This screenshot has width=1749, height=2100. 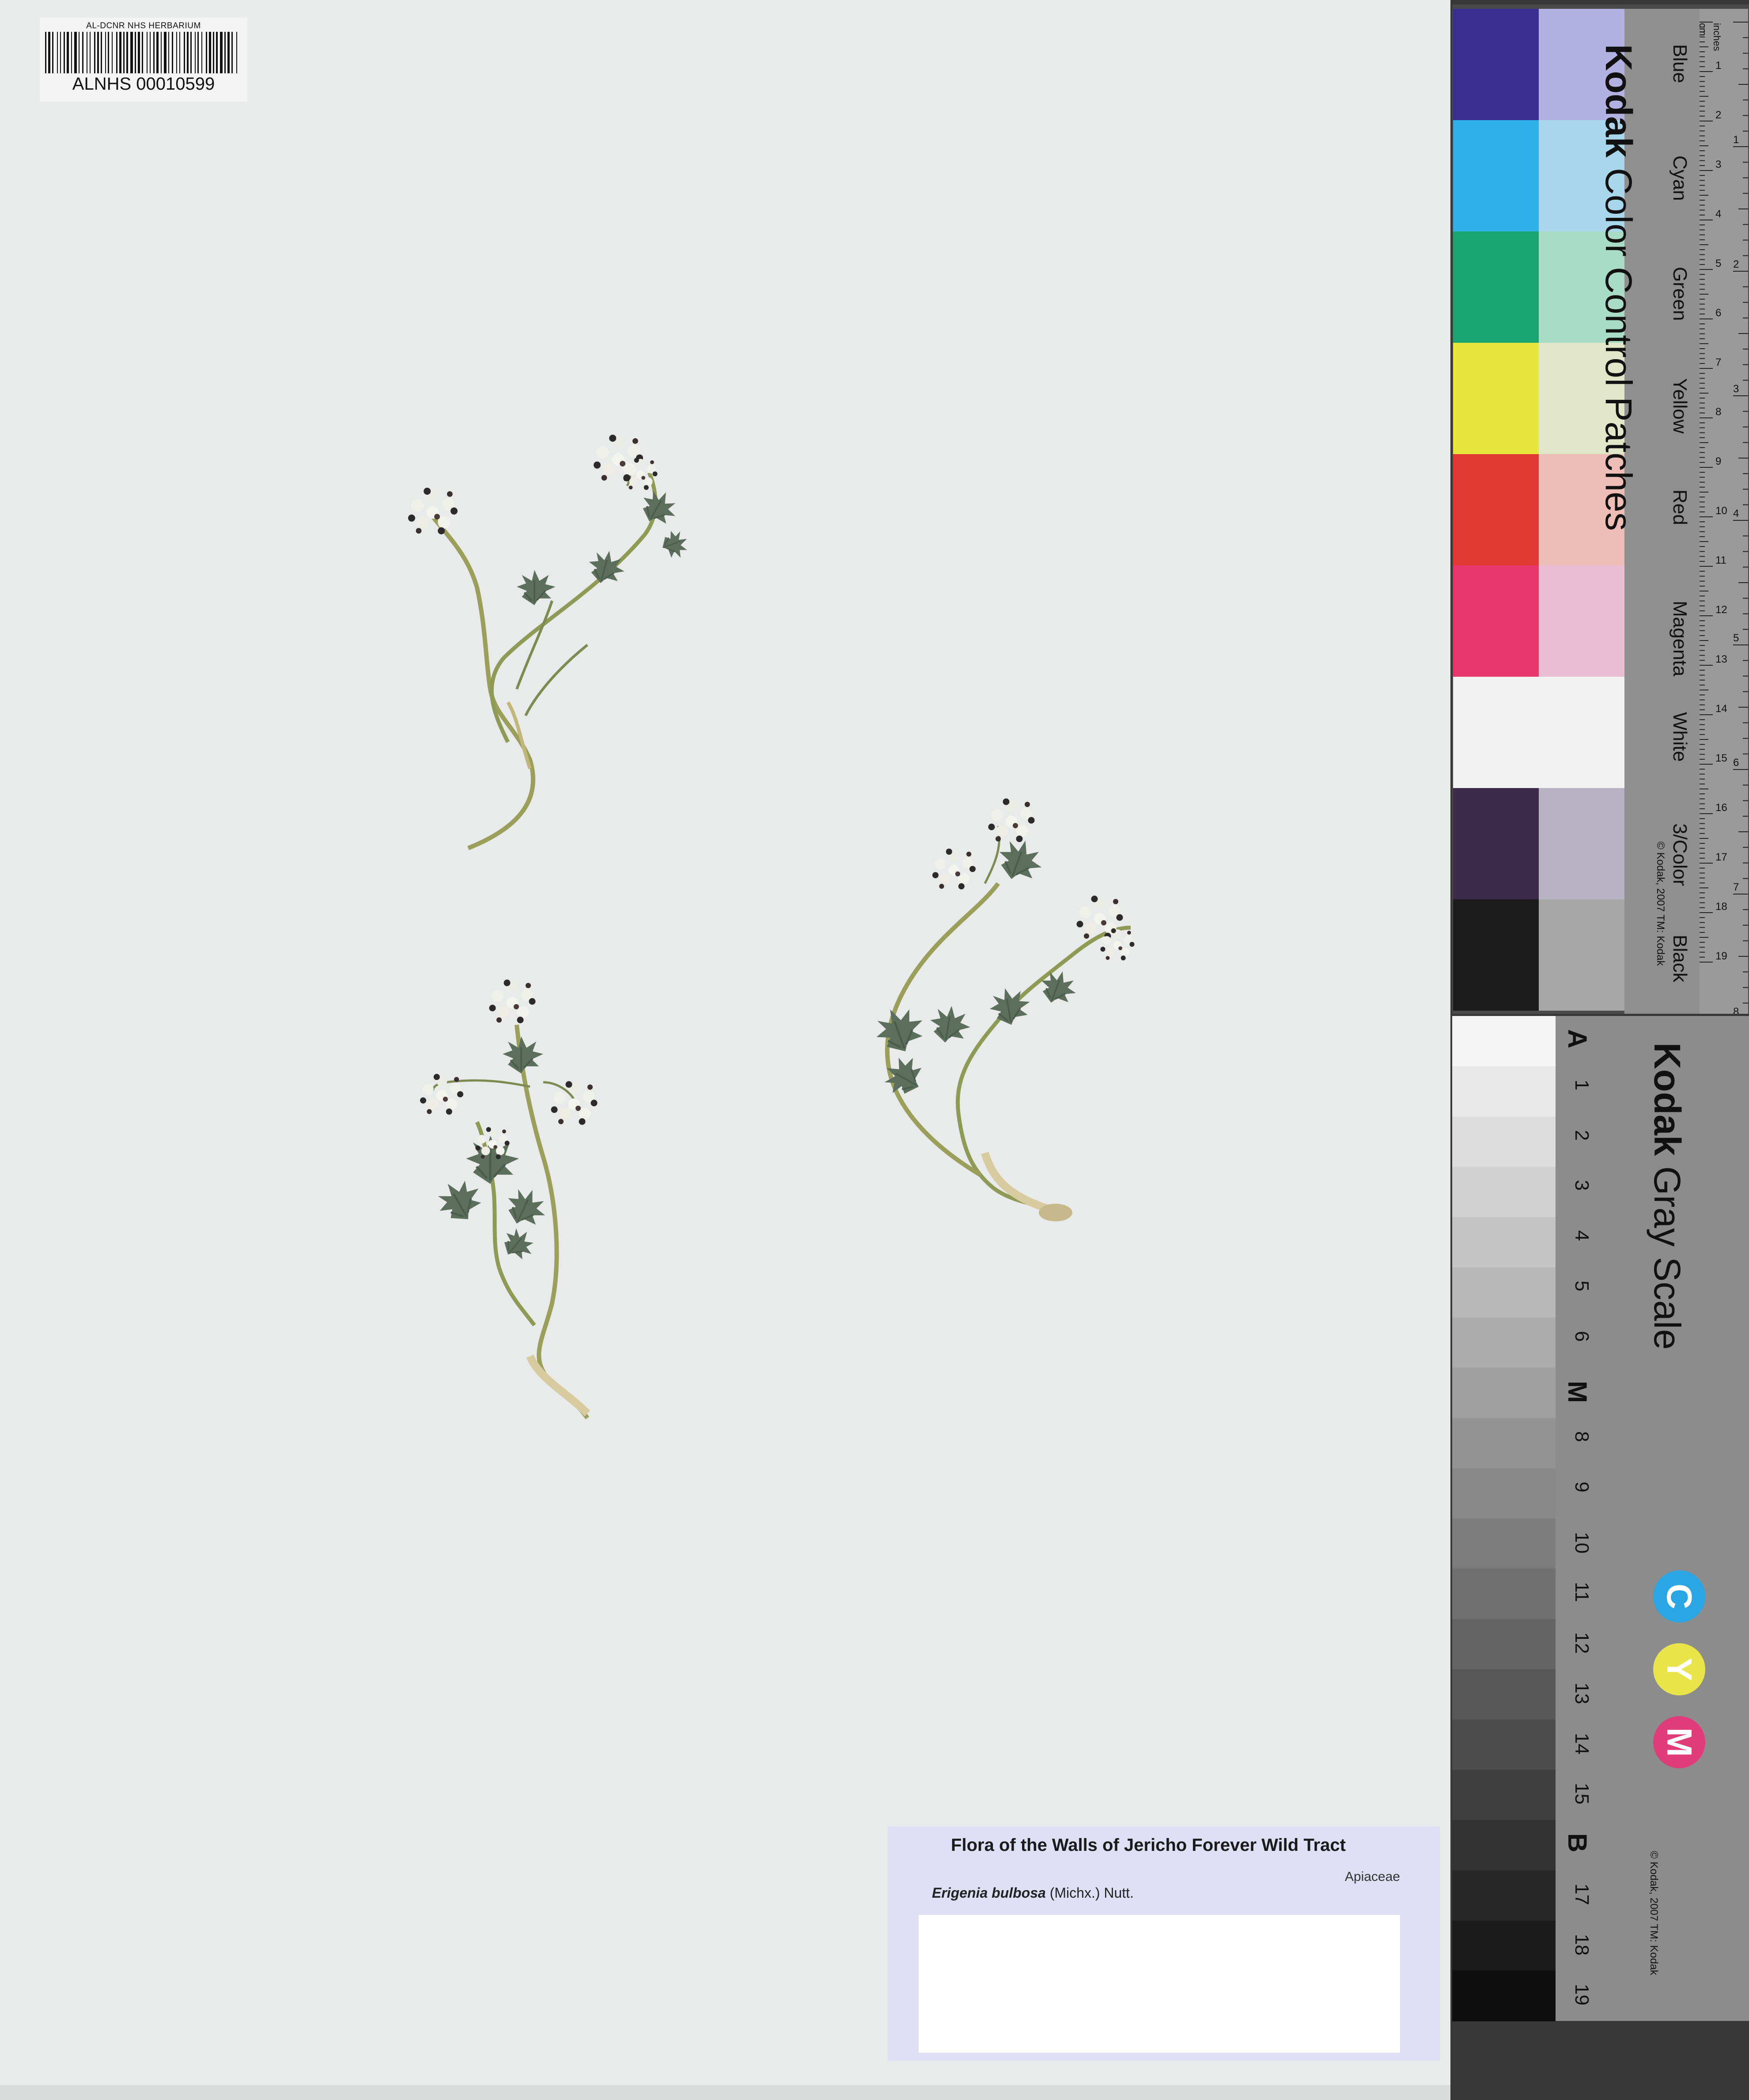 I want to click on color-card-title-text: Color Control Patches, so click(x=1618, y=350).